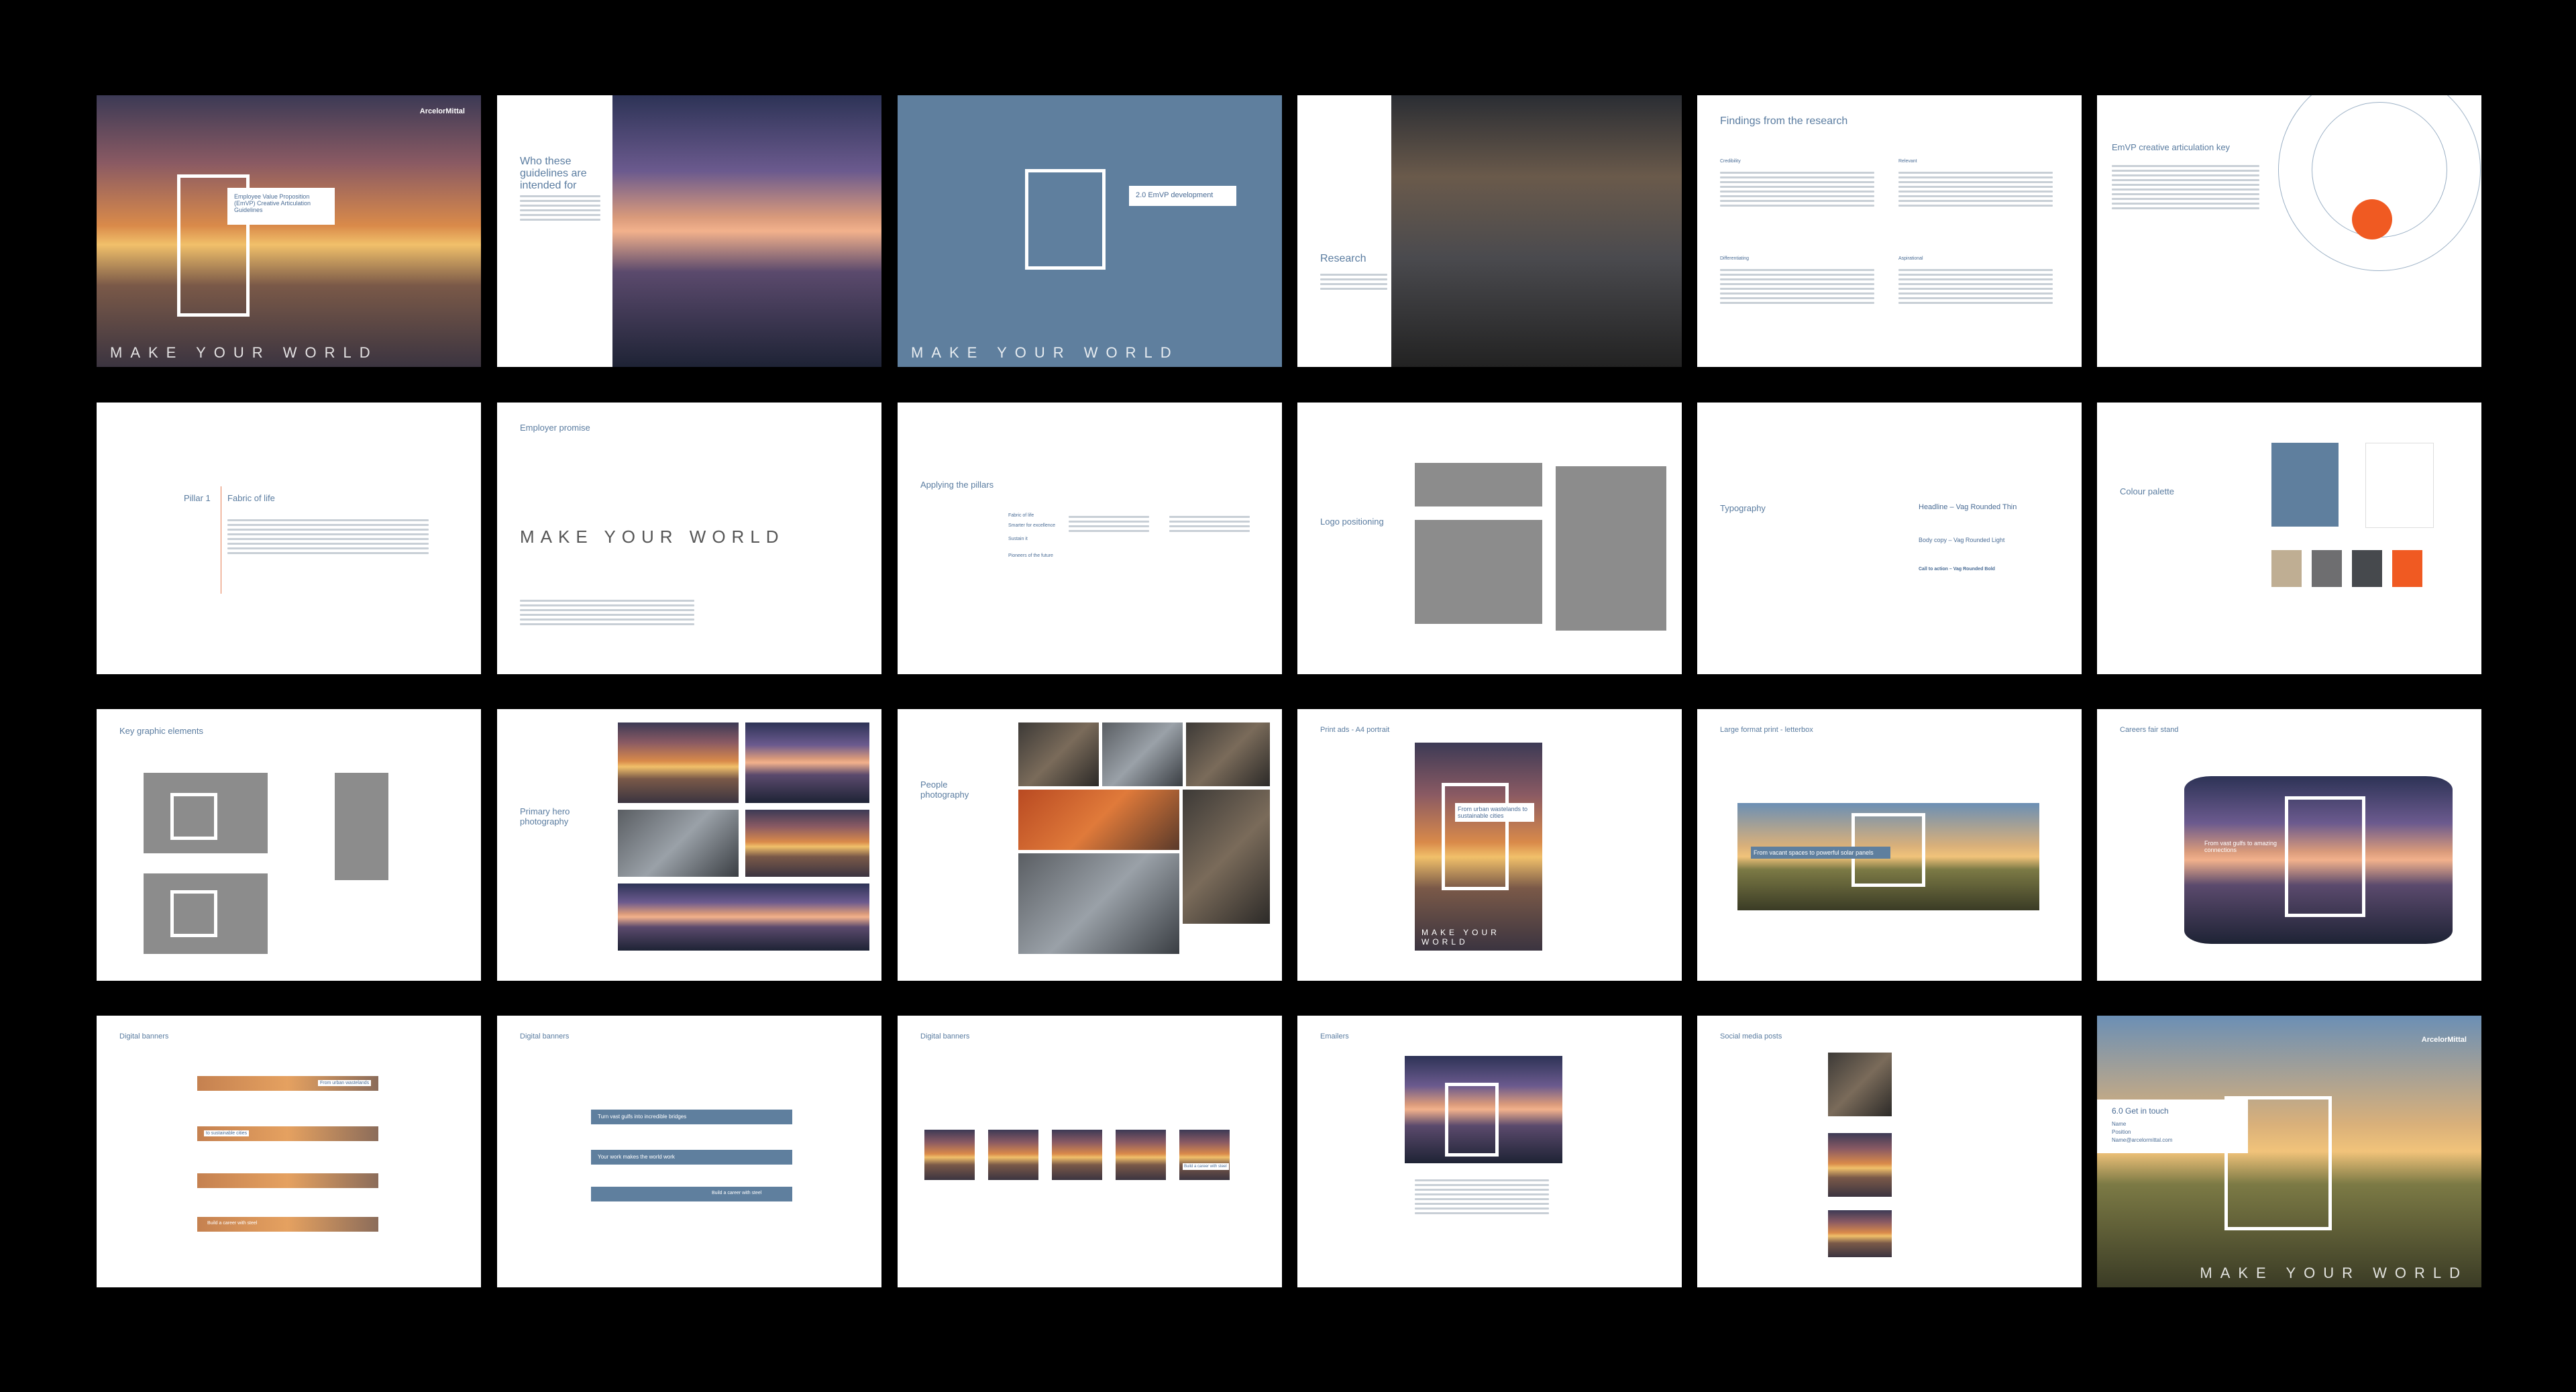 Image resolution: width=2576 pixels, height=1392 pixels. What do you see at coordinates (1206, 1166) in the screenshot?
I see `banners3-cta: Build a career with steel` at bounding box center [1206, 1166].